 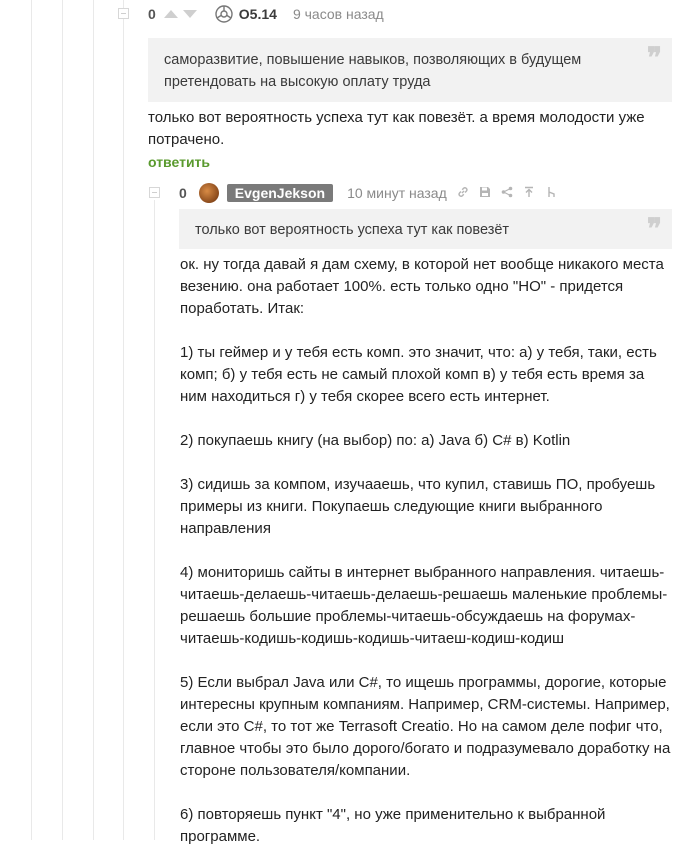 I want to click on comment-header: 0 O5.14 9 часов назад, so click(x=266, y=14).